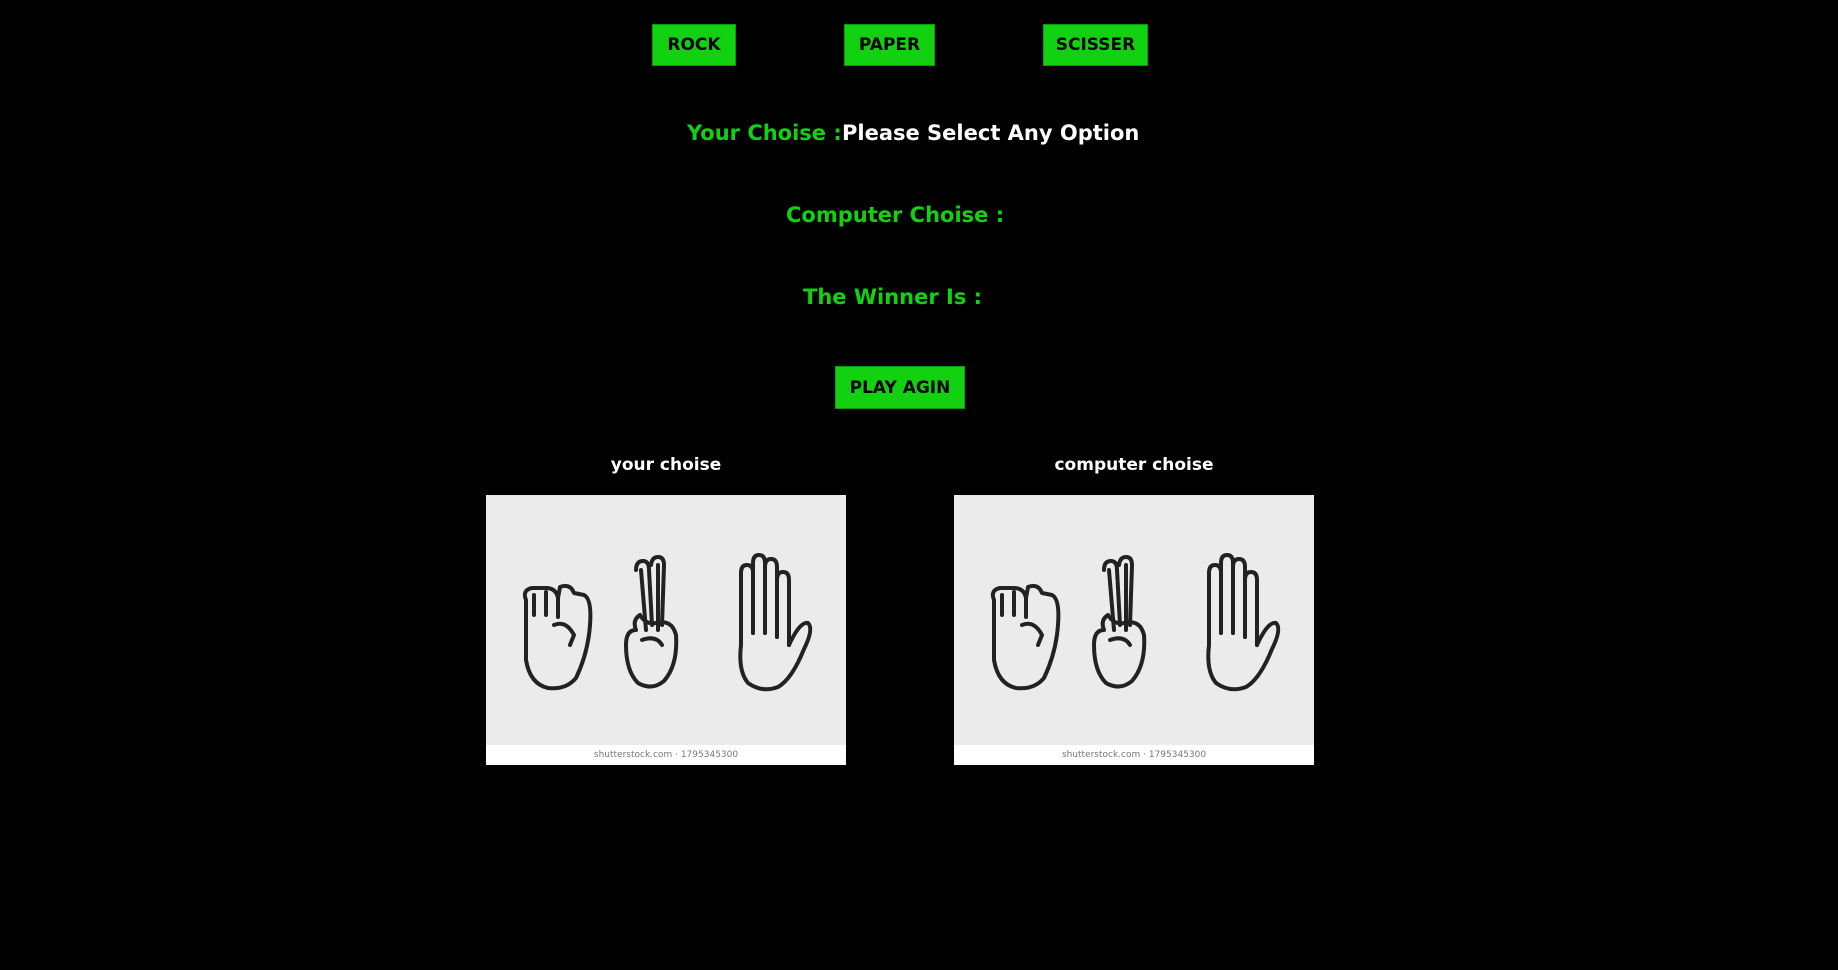 This screenshot has height=970, width=1838. Describe the element at coordinates (893, 297) in the screenshot. I see `winner-label: The Winner Is :` at that location.